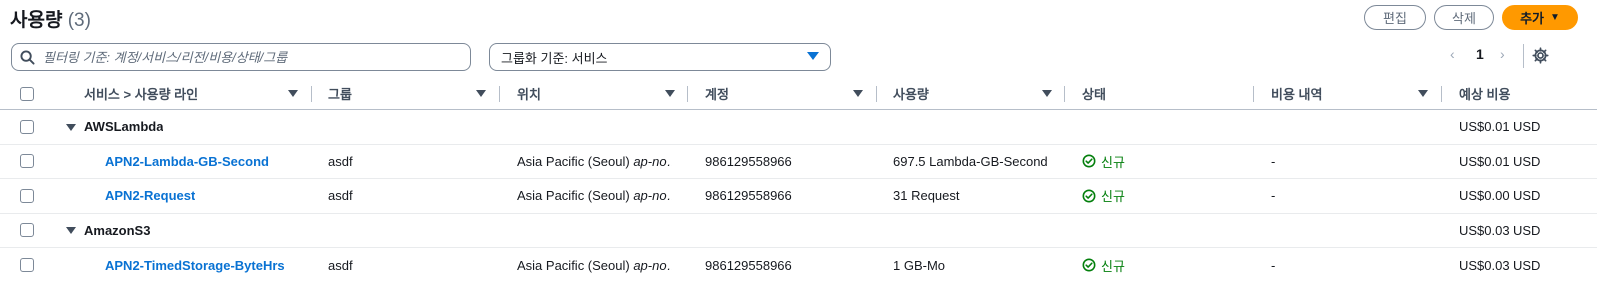 The image size is (1597, 292). Describe the element at coordinates (926, 196) in the screenshot. I see `usage-cell: 31 Request` at that location.